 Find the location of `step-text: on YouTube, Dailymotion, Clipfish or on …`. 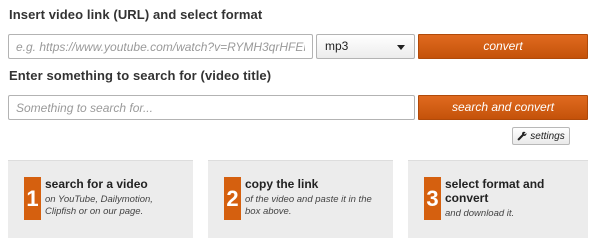

step-text: on YouTube, Dailymotion, Clipfish or on … is located at coordinates (99, 205).